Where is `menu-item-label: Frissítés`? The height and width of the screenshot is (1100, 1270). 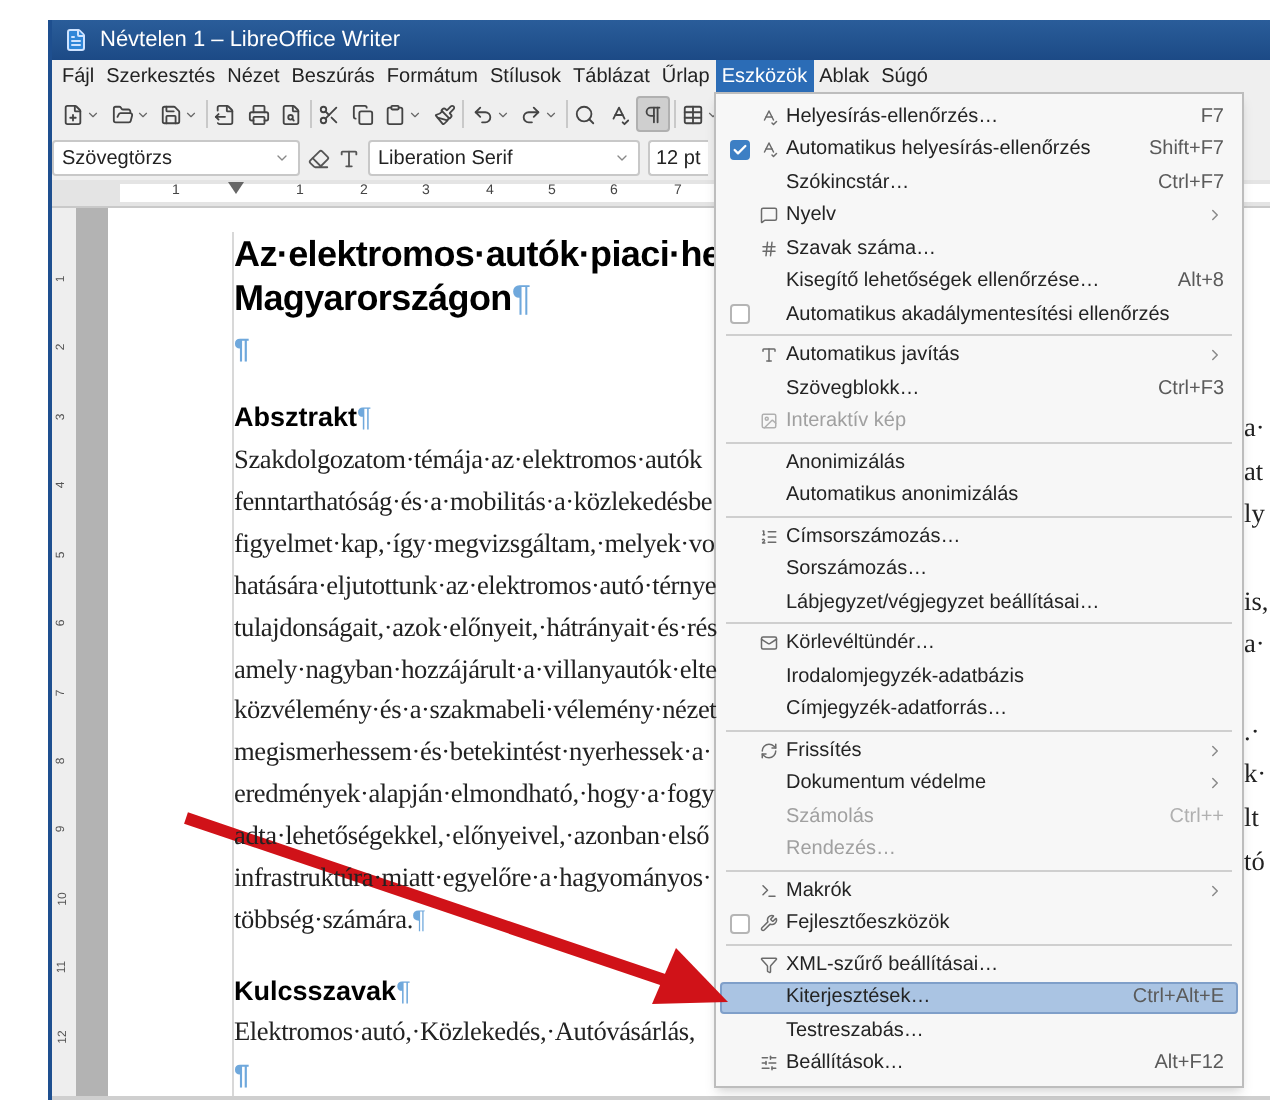 menu-item-label: Frissítés is located at coordinates (825, 751).